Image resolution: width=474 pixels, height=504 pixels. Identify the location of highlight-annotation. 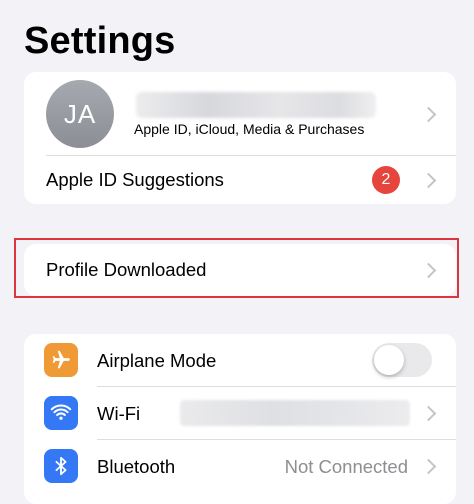
(236, 268).